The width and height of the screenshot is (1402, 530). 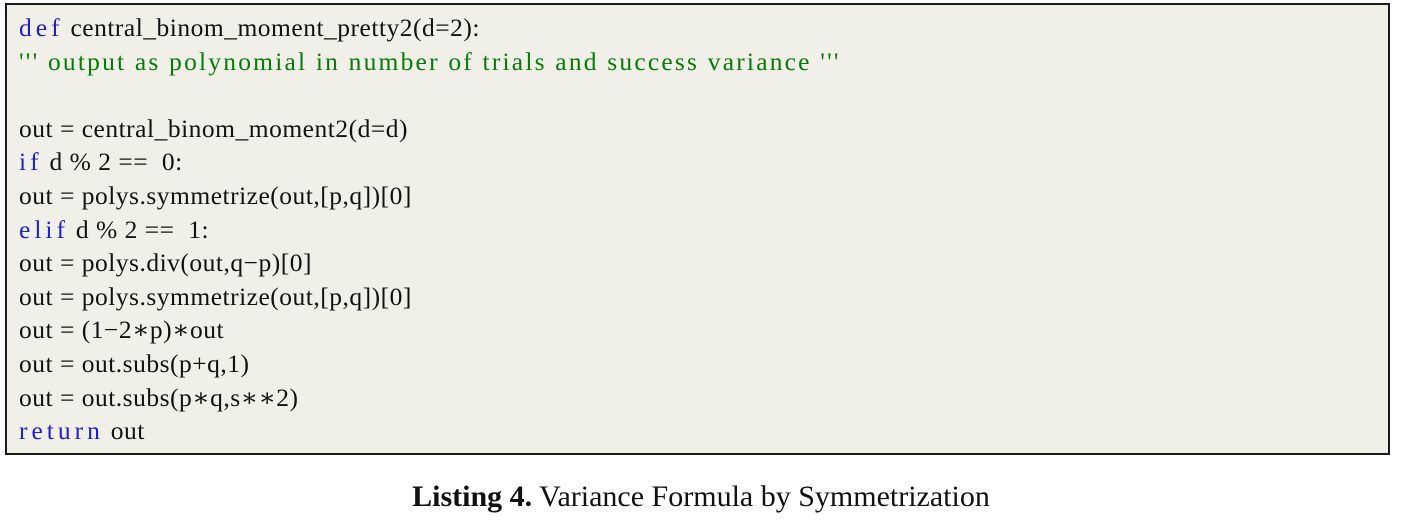 What do you see at coordinates (124, 431) in the screenshot?
I see `code-text: out` at bounding box center [124, 431].